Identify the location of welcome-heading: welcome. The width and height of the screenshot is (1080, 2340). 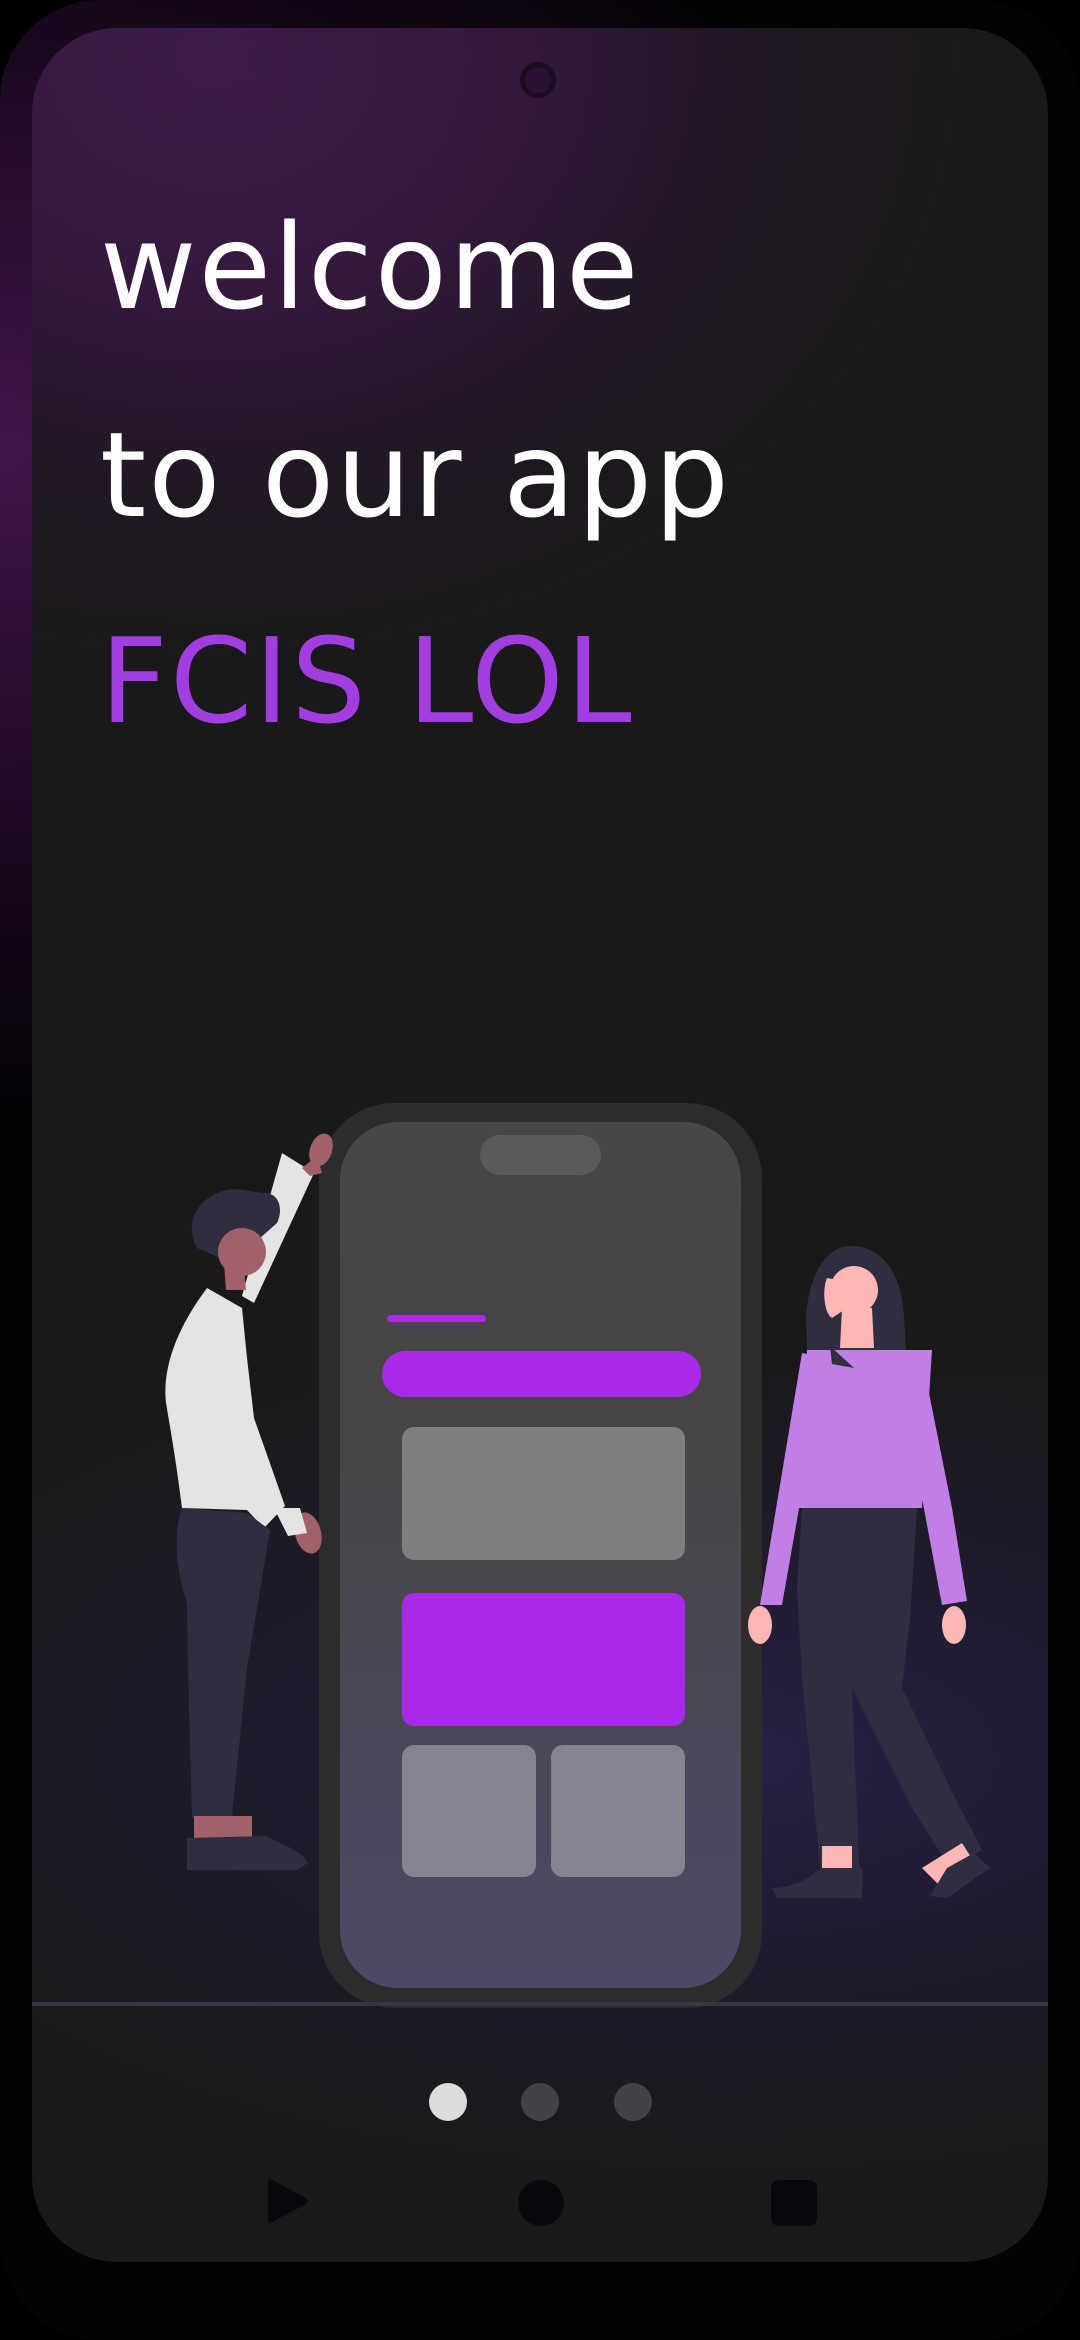
(370, 267).